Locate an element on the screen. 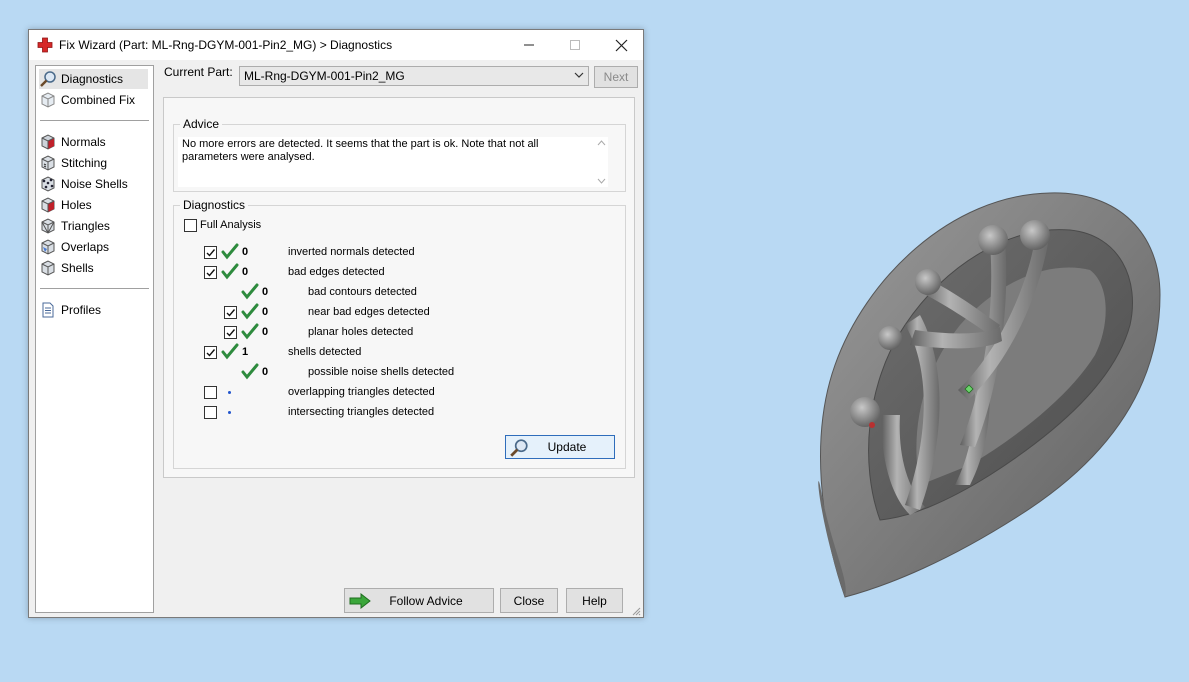  minimize-icon is located at coordinates (529, 45).